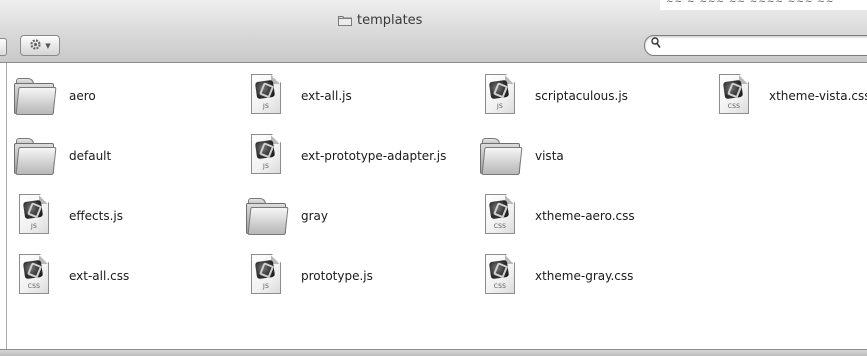  What do you see at coordinates (656, 44) in the screenshot?
I see `search-icon` at bounding box center [656, 44].